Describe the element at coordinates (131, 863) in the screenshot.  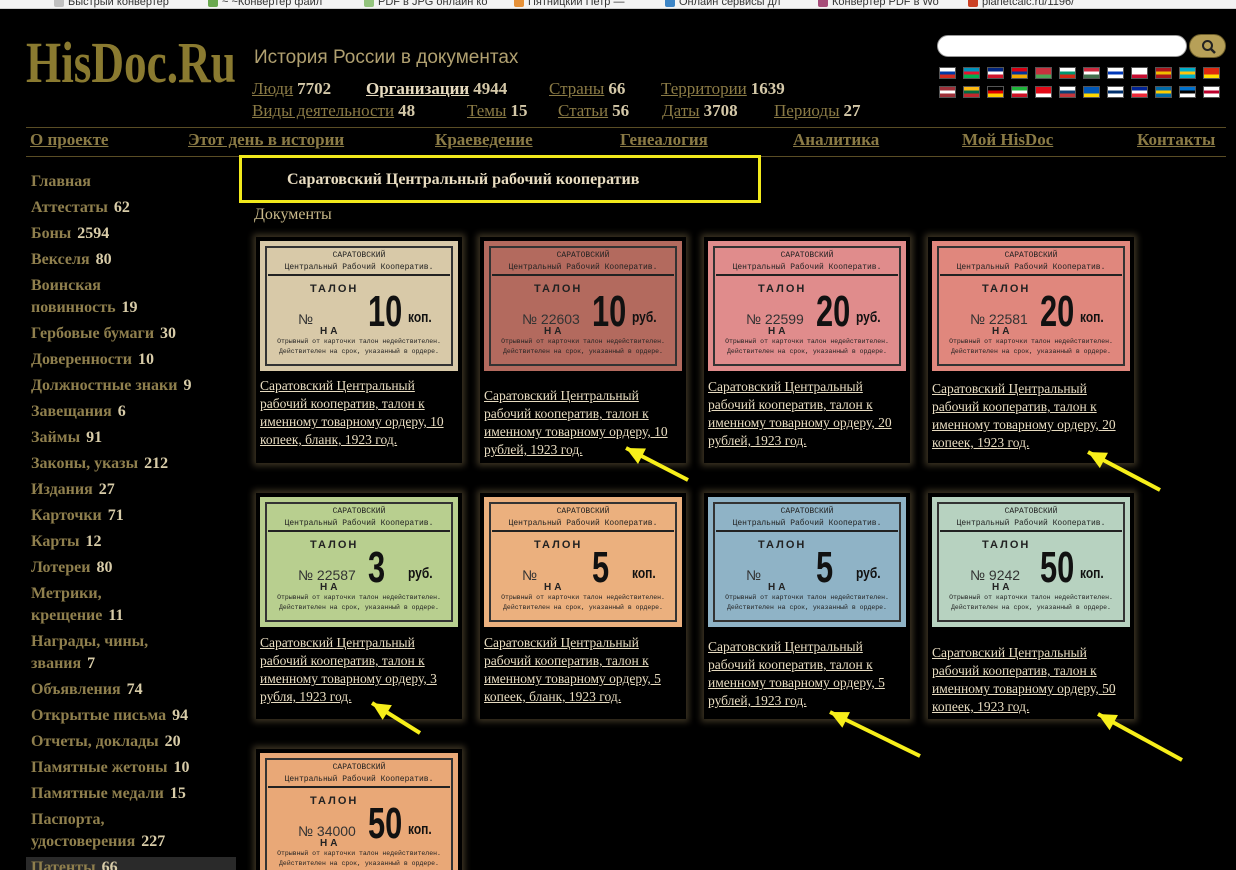
I see `sidebar-item: Патенты 66` at that location.